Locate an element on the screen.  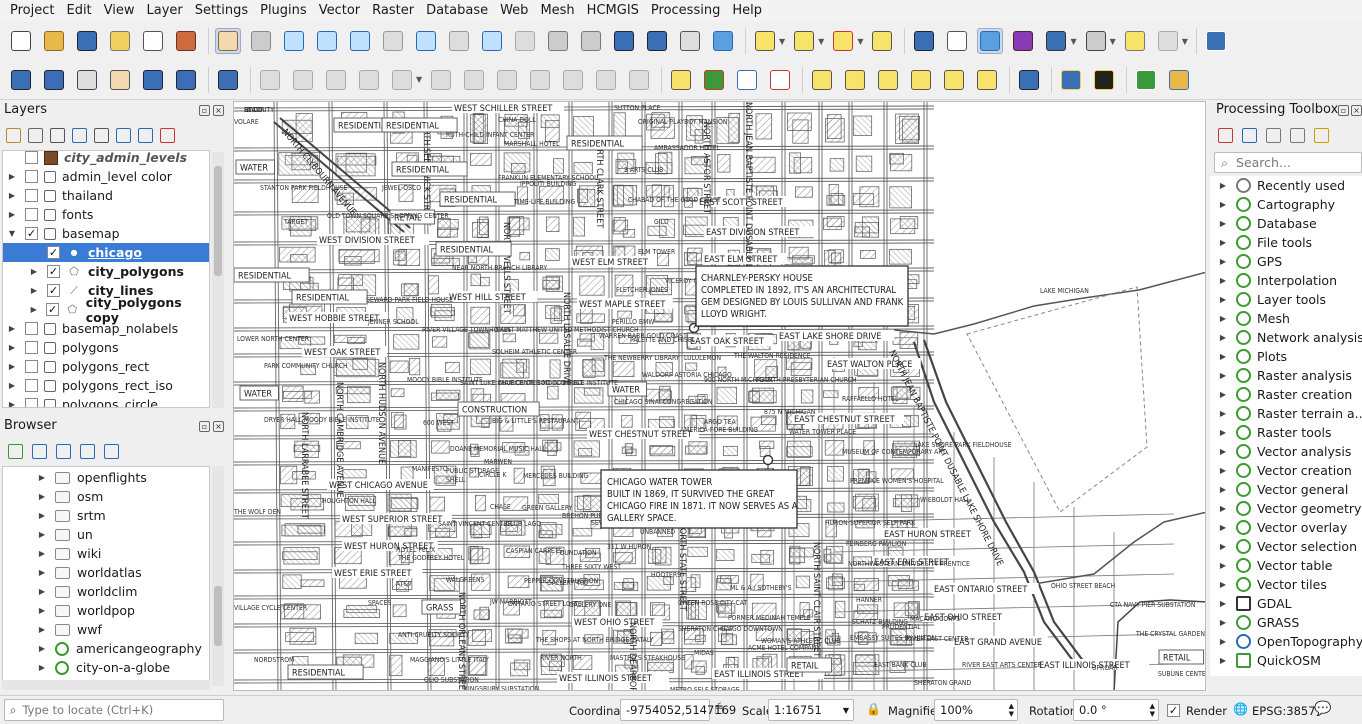
label-move-button is located at coordinates (822, 80).